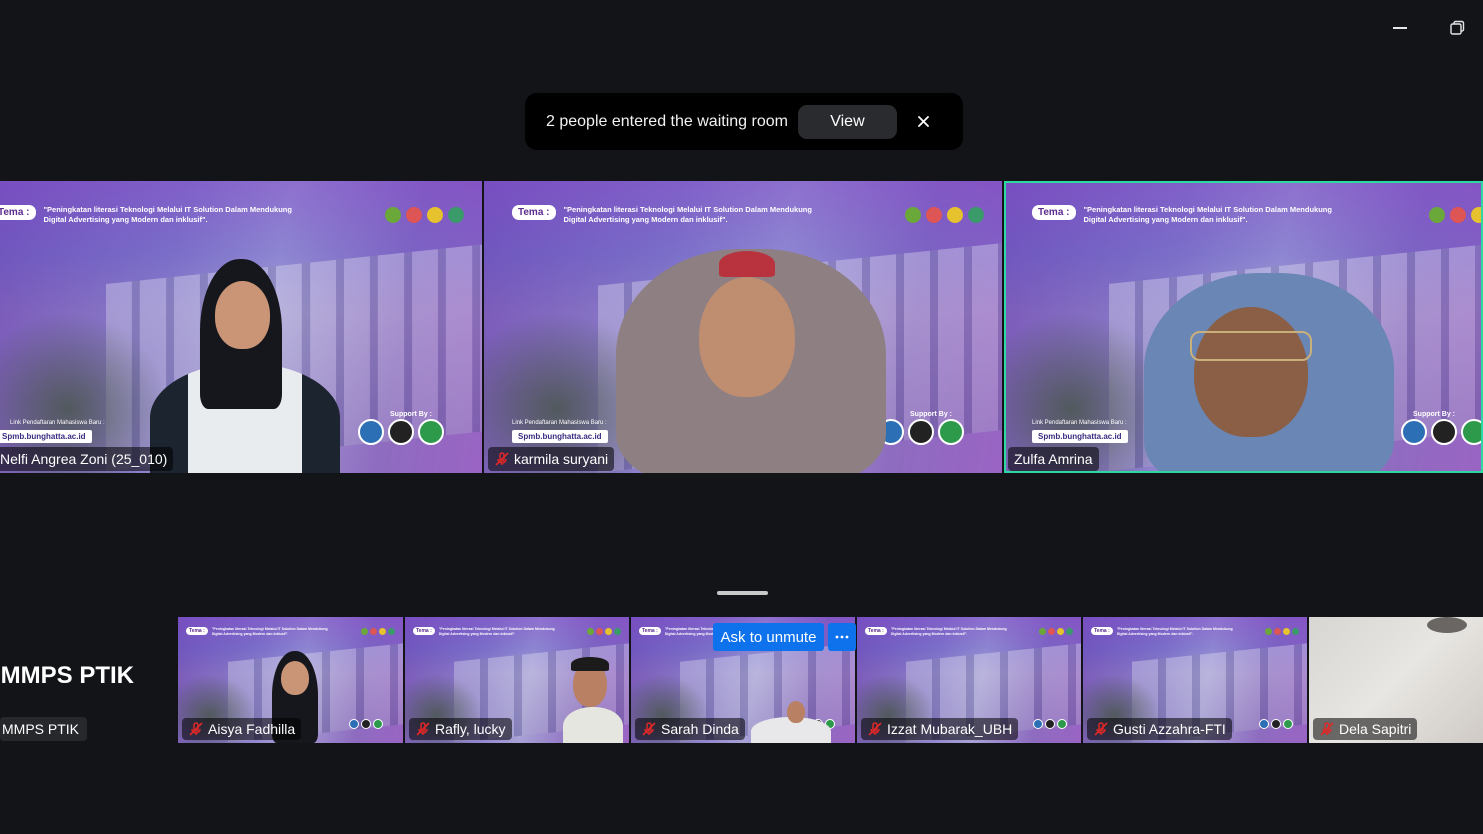 The width and height of the screenshot is (1483, 834). Describe the element at coordinates (593, 725) in the screenshot. I see `participant-video` at that location.